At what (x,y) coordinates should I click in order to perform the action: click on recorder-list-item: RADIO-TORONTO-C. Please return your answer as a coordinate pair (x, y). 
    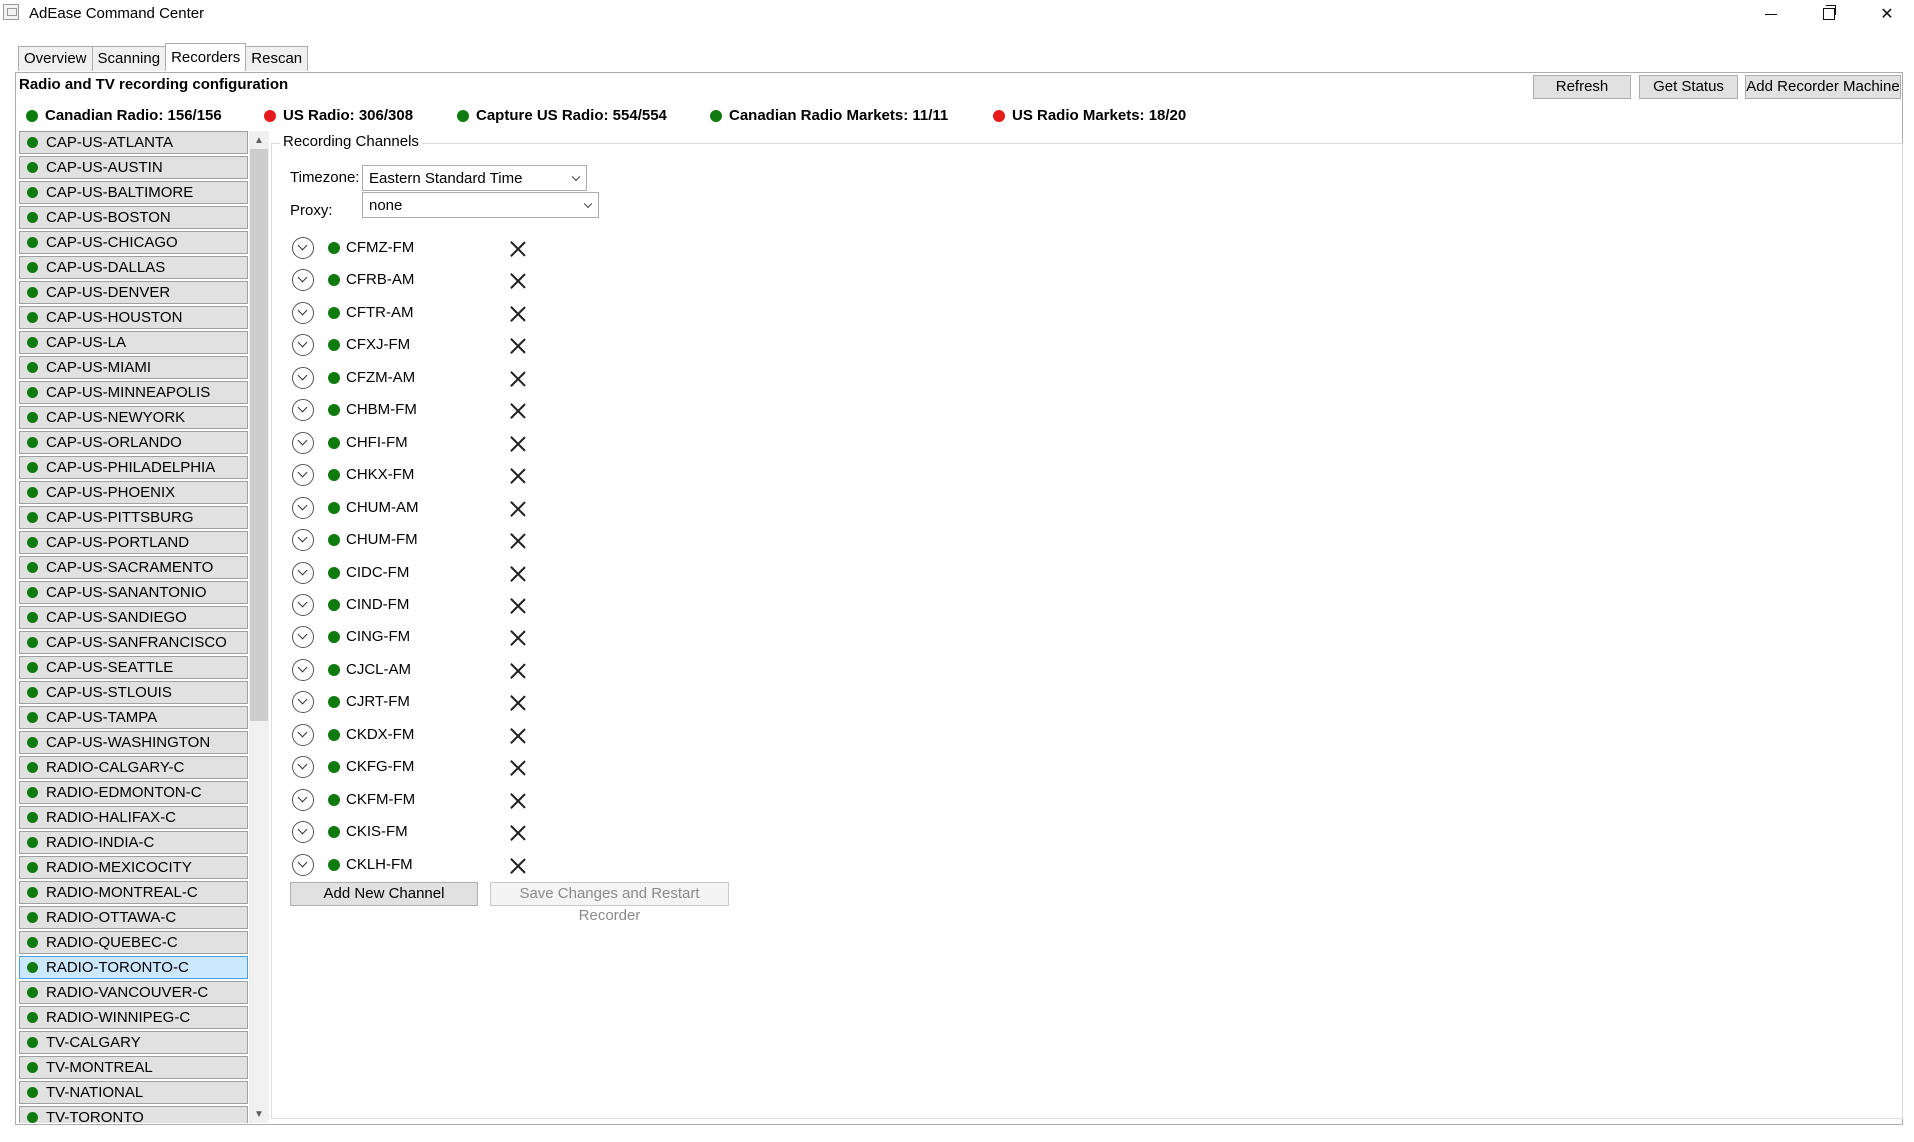
    Looking at the image, I should click on (133, 967).